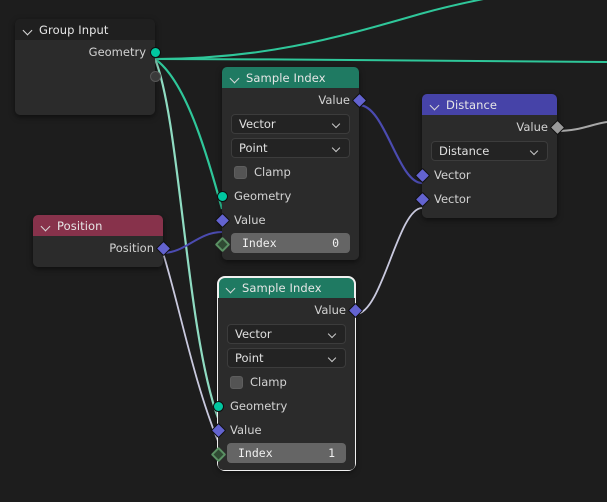 The width and height of the screenshot is (607, 502). What do you see at coordinates (493, 127) in the screenshot?
I see `socket-row-distance-value-out: Value` at bounding box center [493, 127].